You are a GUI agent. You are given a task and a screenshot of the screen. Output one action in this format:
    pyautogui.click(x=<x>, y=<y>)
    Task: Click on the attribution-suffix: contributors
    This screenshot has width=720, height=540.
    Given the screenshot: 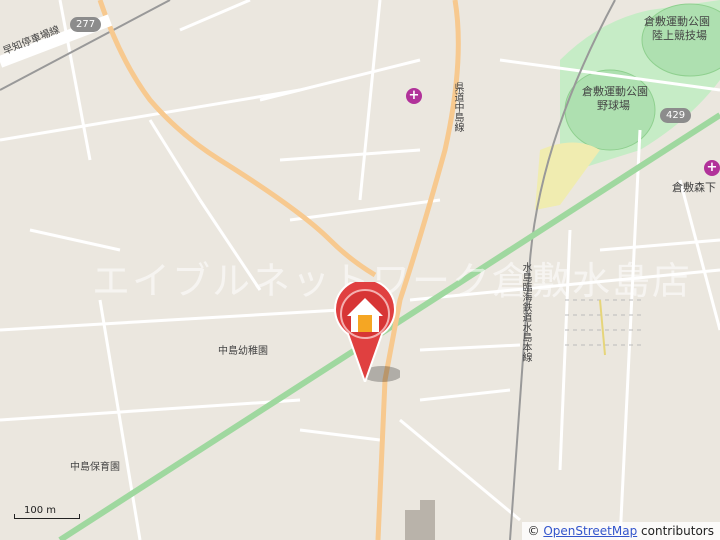 What is the action you would take?
    pyautogui.click(x=675, y=531)
    